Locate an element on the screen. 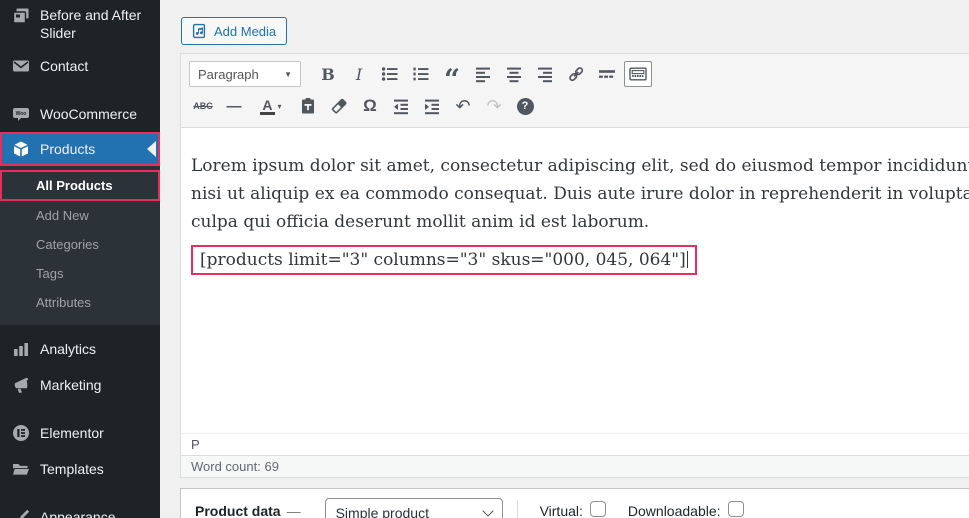 The image size is (969, 518). woocommerce-icon: Woo is located at coordinates (21, 114).